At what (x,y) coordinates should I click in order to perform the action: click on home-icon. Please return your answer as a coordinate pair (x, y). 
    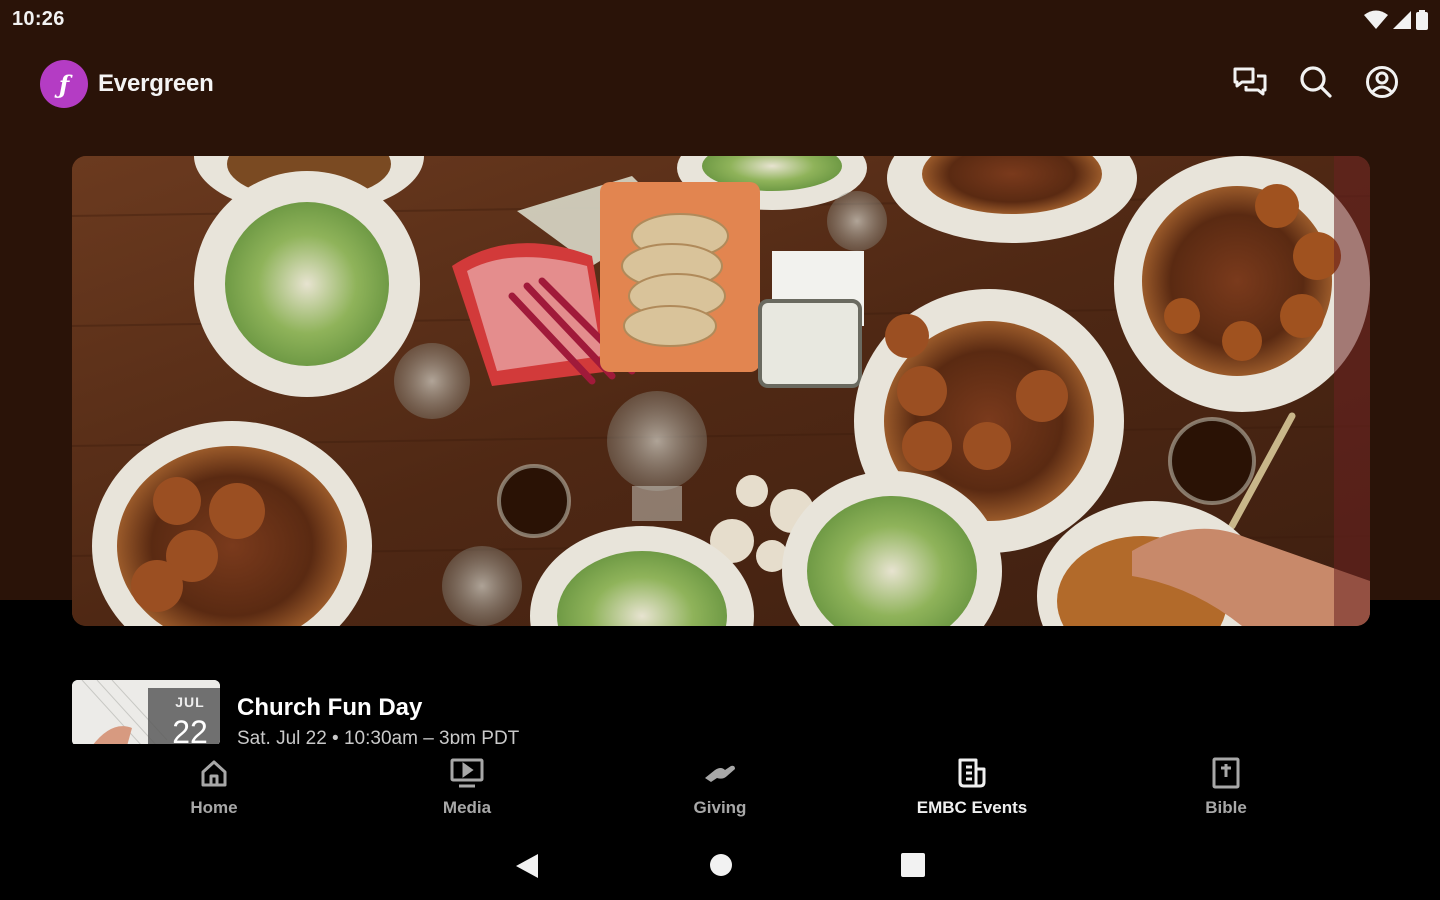
    Looking at the image, I should click on (214, 773).